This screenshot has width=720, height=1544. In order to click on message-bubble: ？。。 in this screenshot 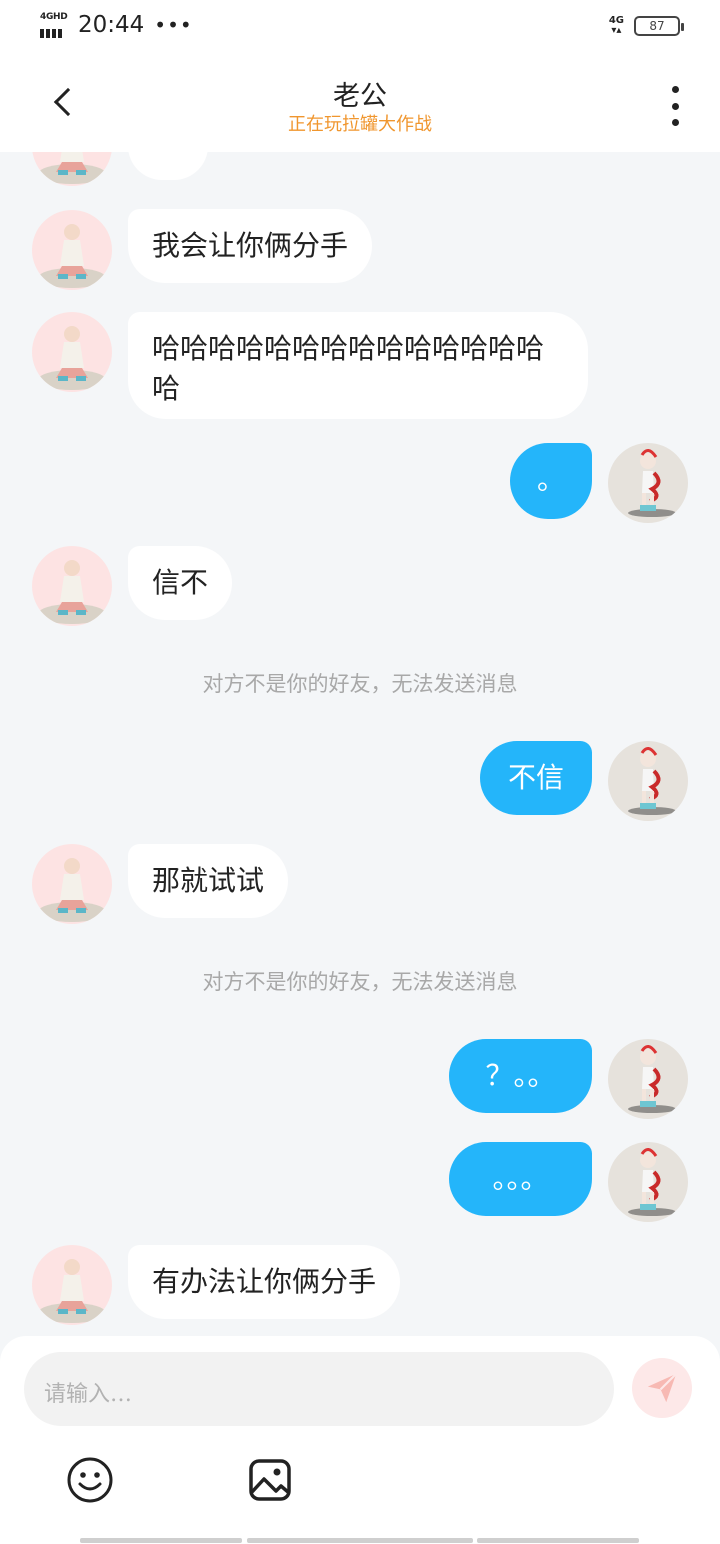, I will do `click(520, 1076)`.